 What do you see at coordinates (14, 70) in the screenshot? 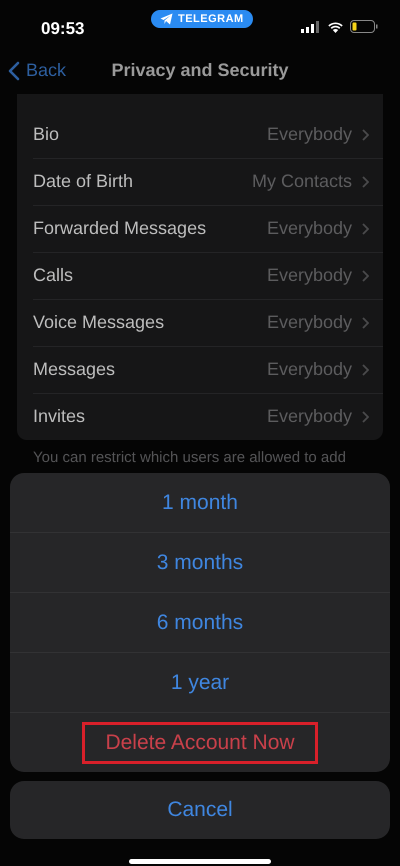
I see `chevron-left-icon` at bounding box center [14, 70].